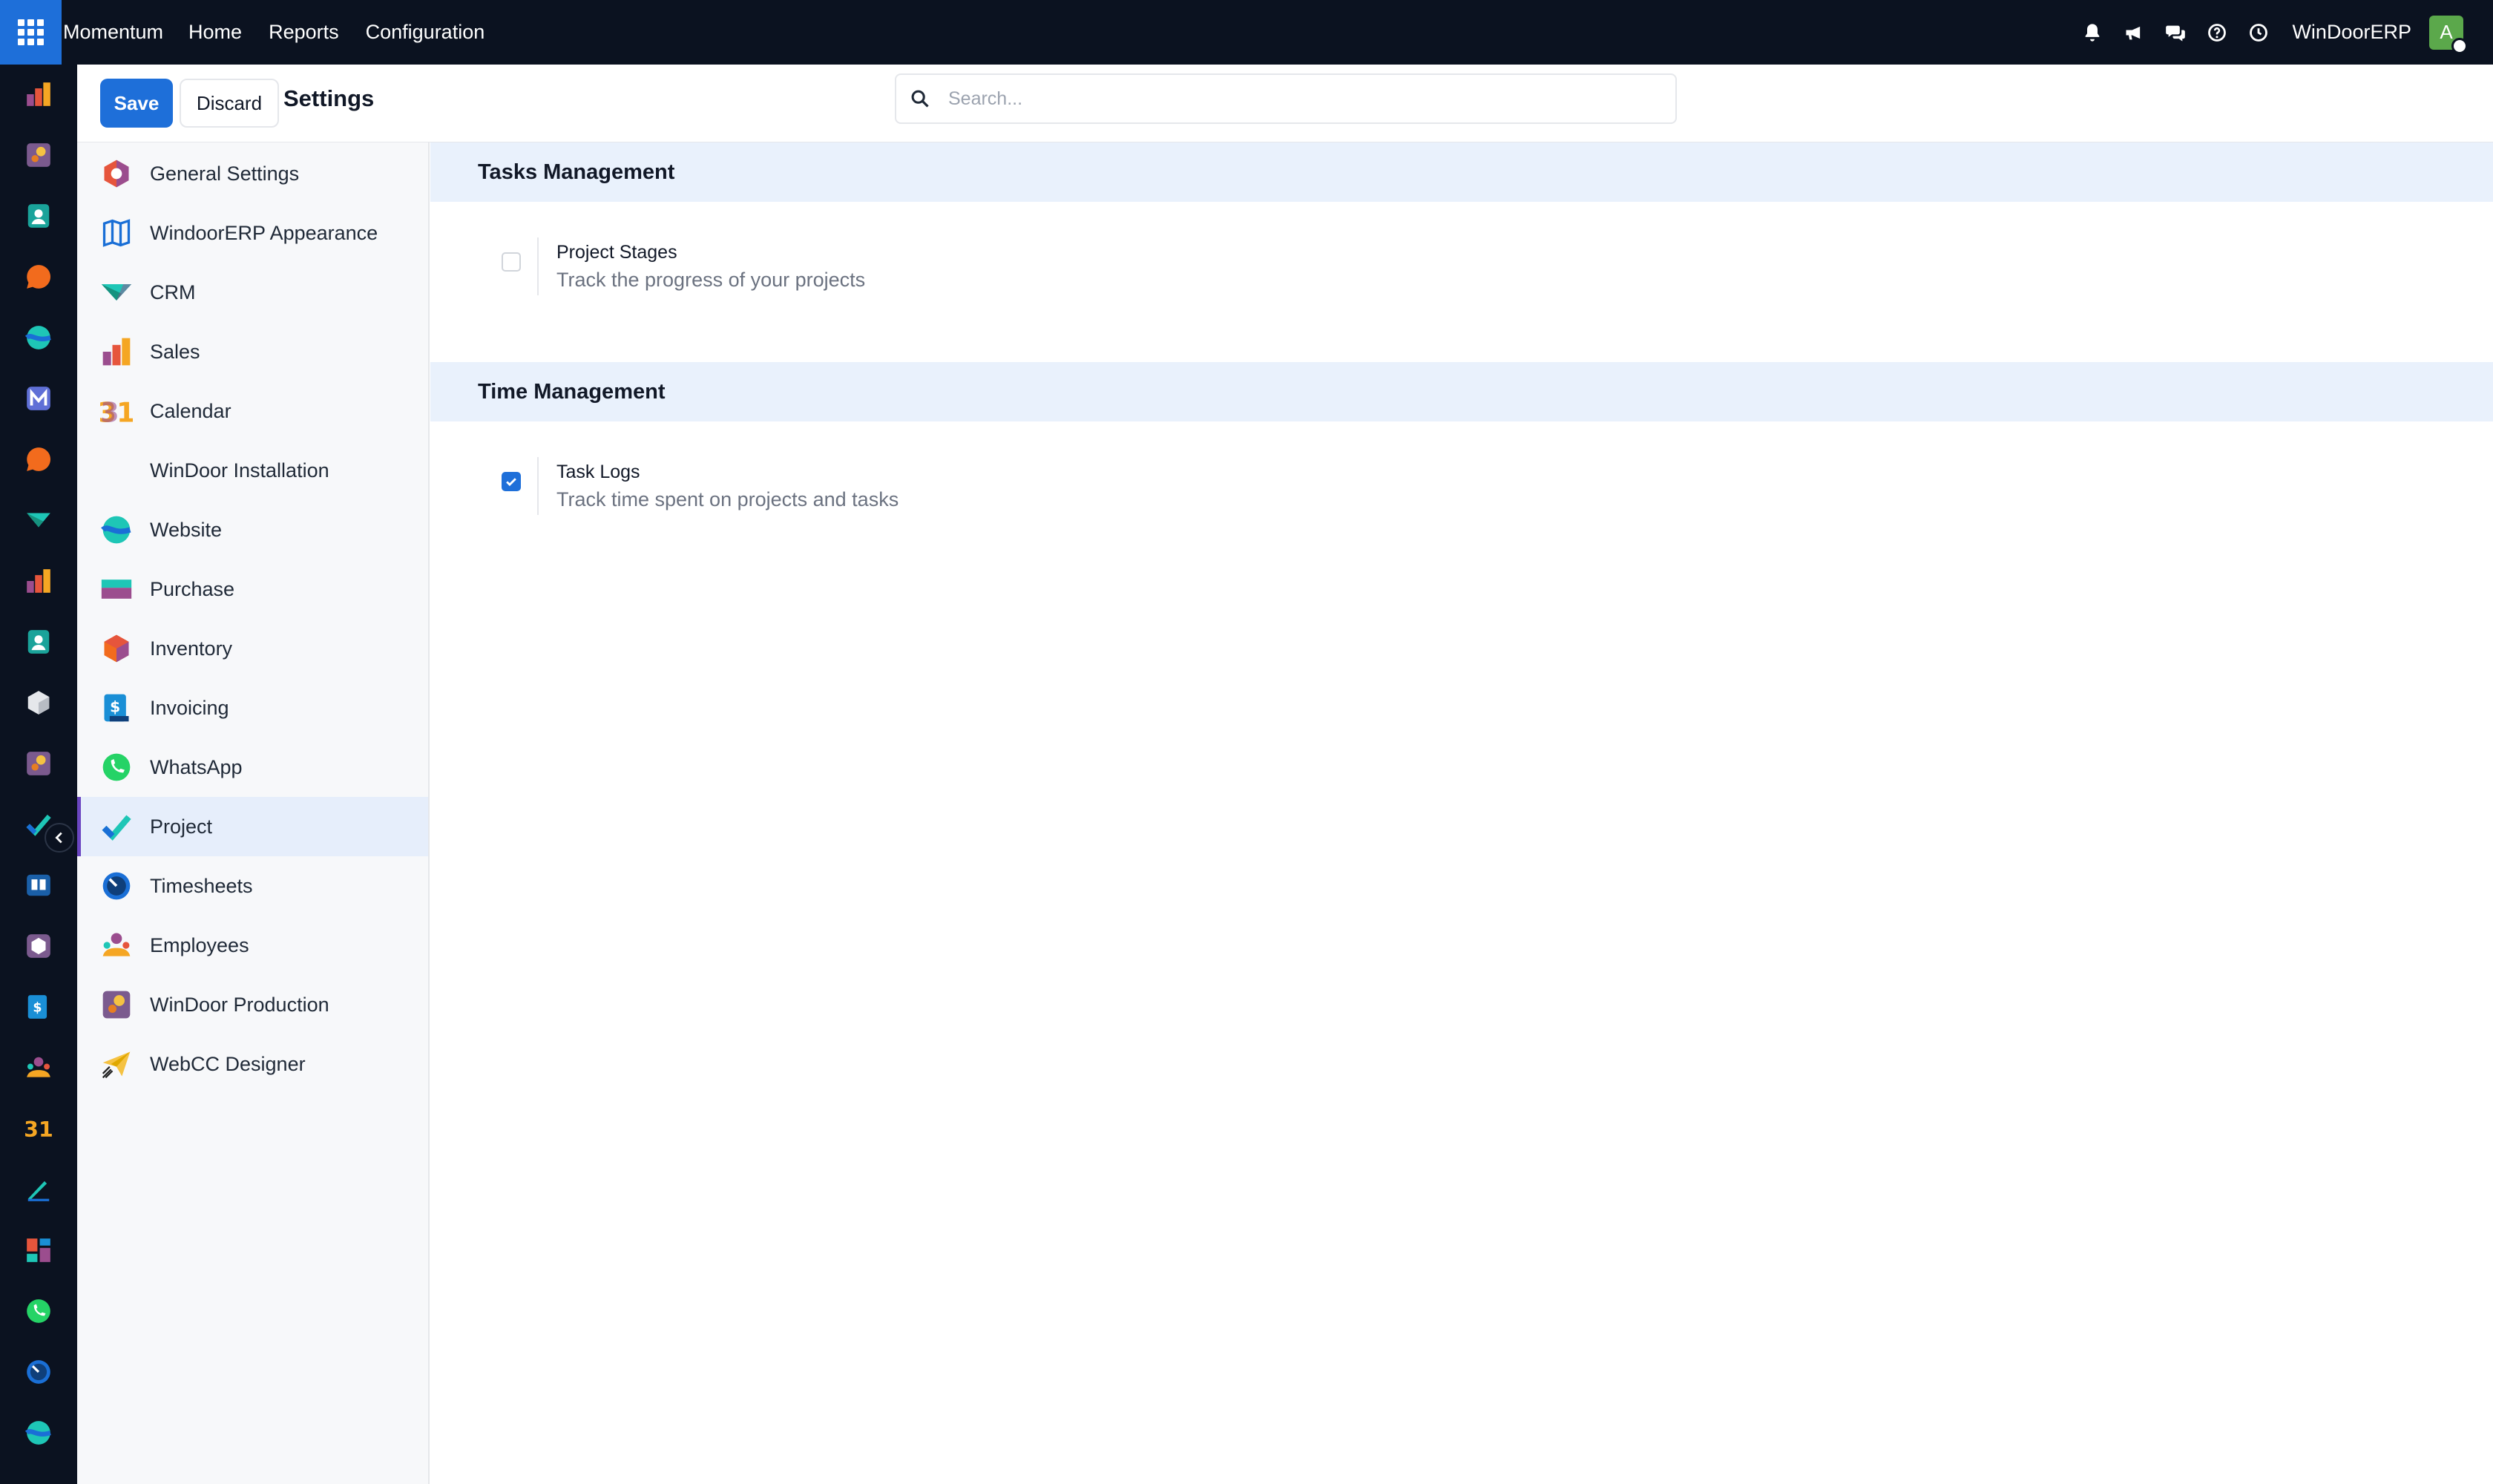 The height and width of the screenshot is (1484, 2493). What do you see at coordinates (186, 529) in the screenshot?
I see `sidebar-item-label: Website` at bounding box center [186, 529].